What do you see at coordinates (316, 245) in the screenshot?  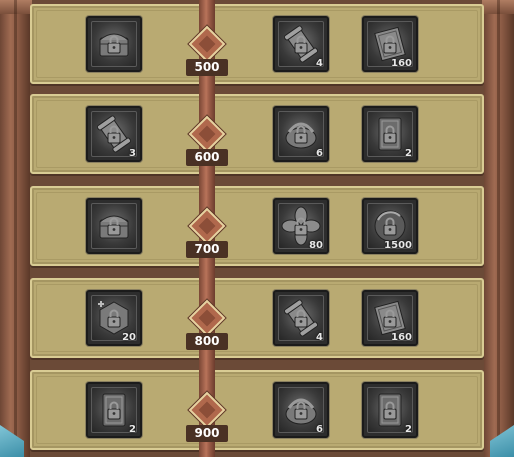 I see `reward-quantity: 80` at bounding box center [316, 245].